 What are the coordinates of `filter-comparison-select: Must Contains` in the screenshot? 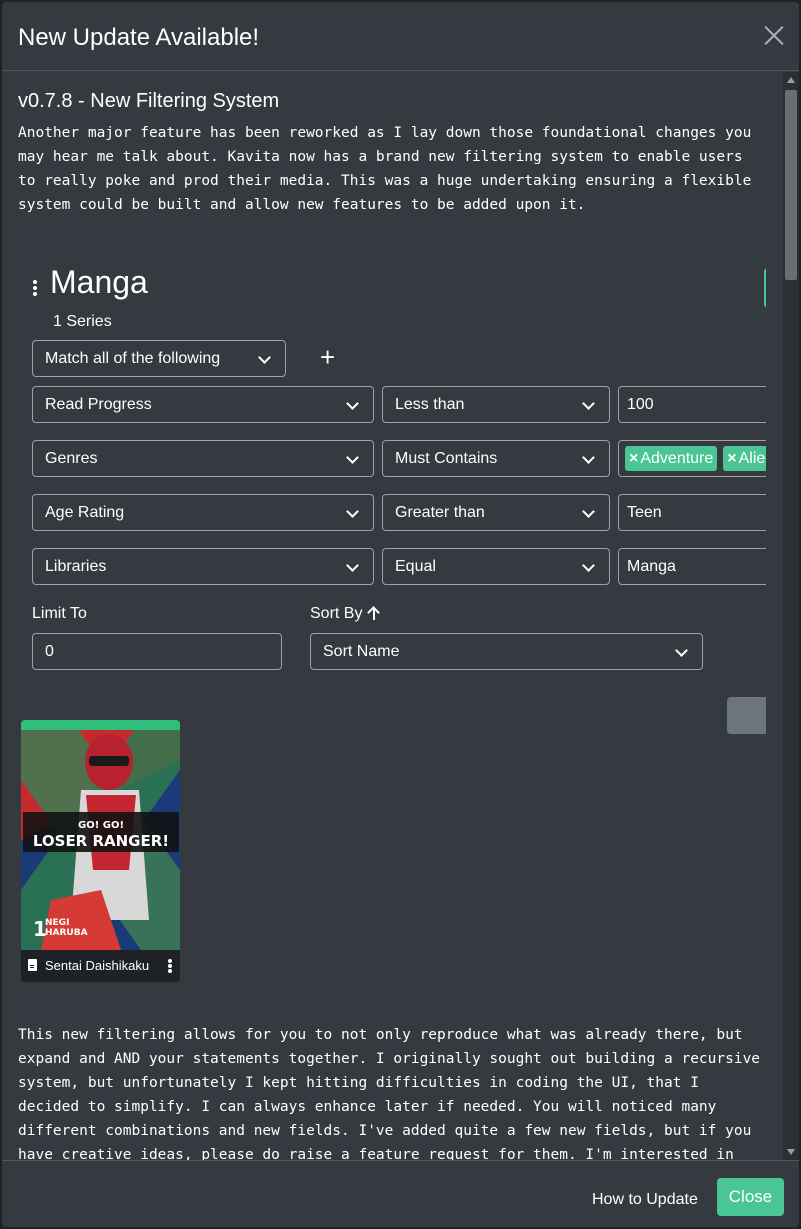 It's located at (496, 458).